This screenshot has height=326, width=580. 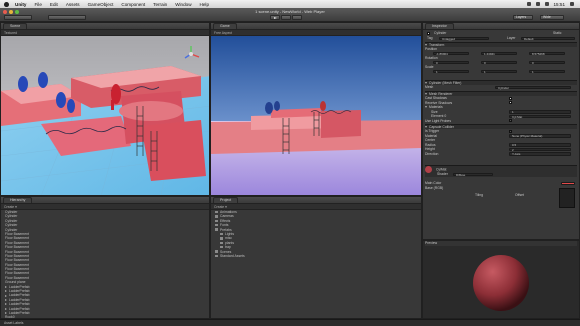 What do you see at coordinates (479, 195) in the screenshot?
I see `tiling-label: Tiling` at bounding box center [479, 195].